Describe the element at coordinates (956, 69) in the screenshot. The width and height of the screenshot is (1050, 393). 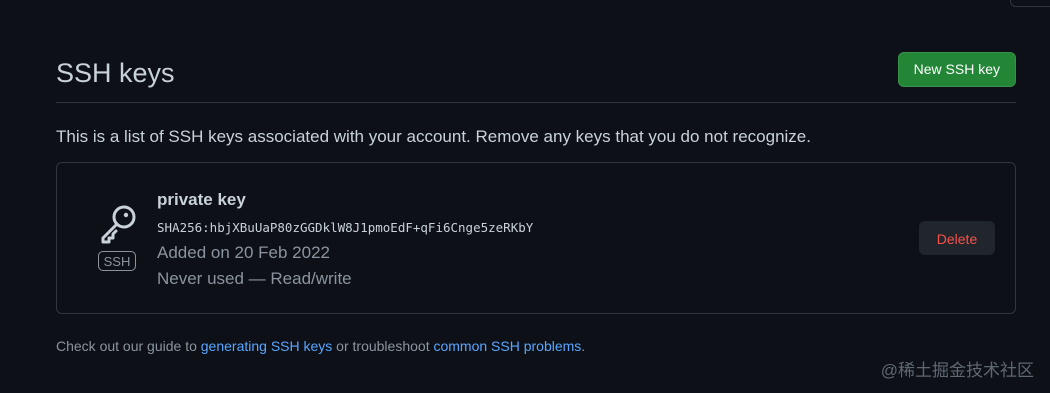
I see `new-ssh-key-button: New SSH key` at that location.